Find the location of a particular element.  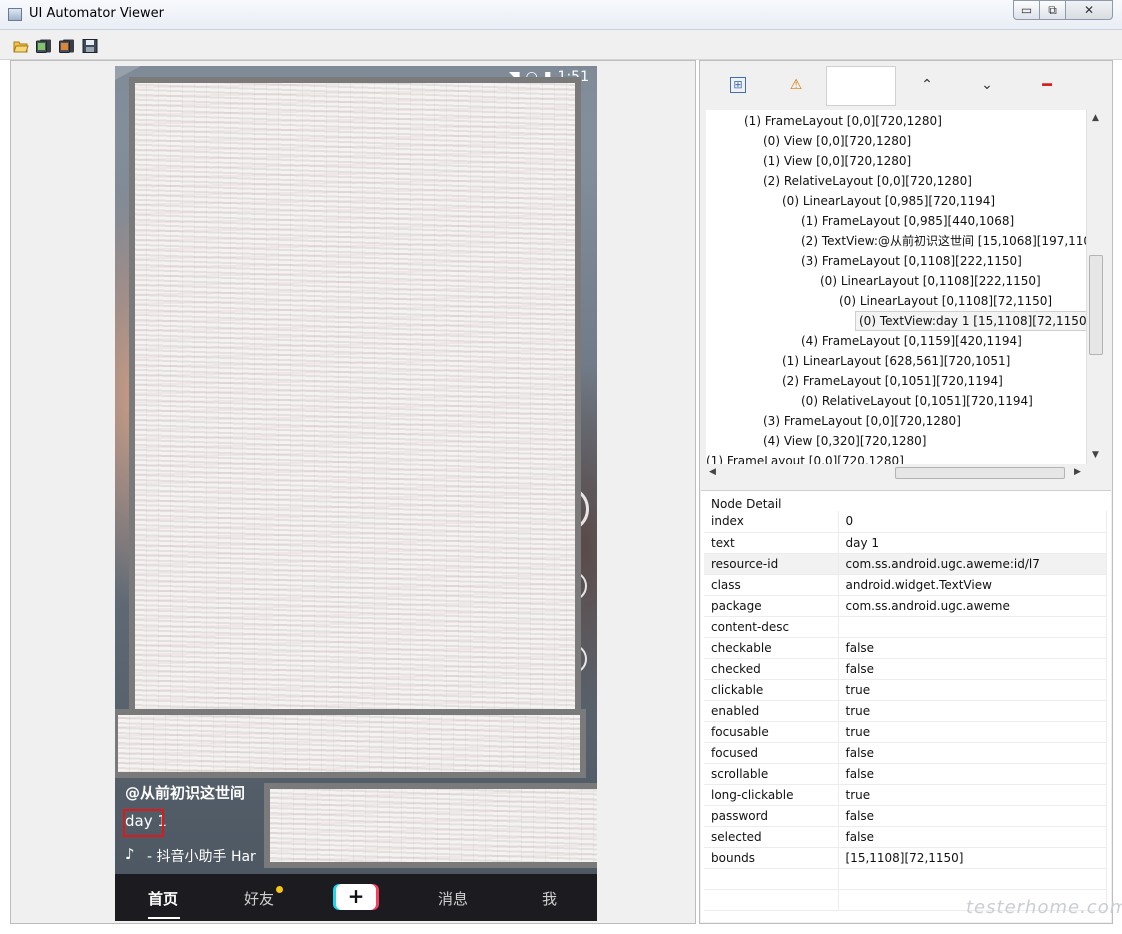

tree-node: (4) FrameLayout [0,1159][420,1194] is located at coordinates (911, 341).